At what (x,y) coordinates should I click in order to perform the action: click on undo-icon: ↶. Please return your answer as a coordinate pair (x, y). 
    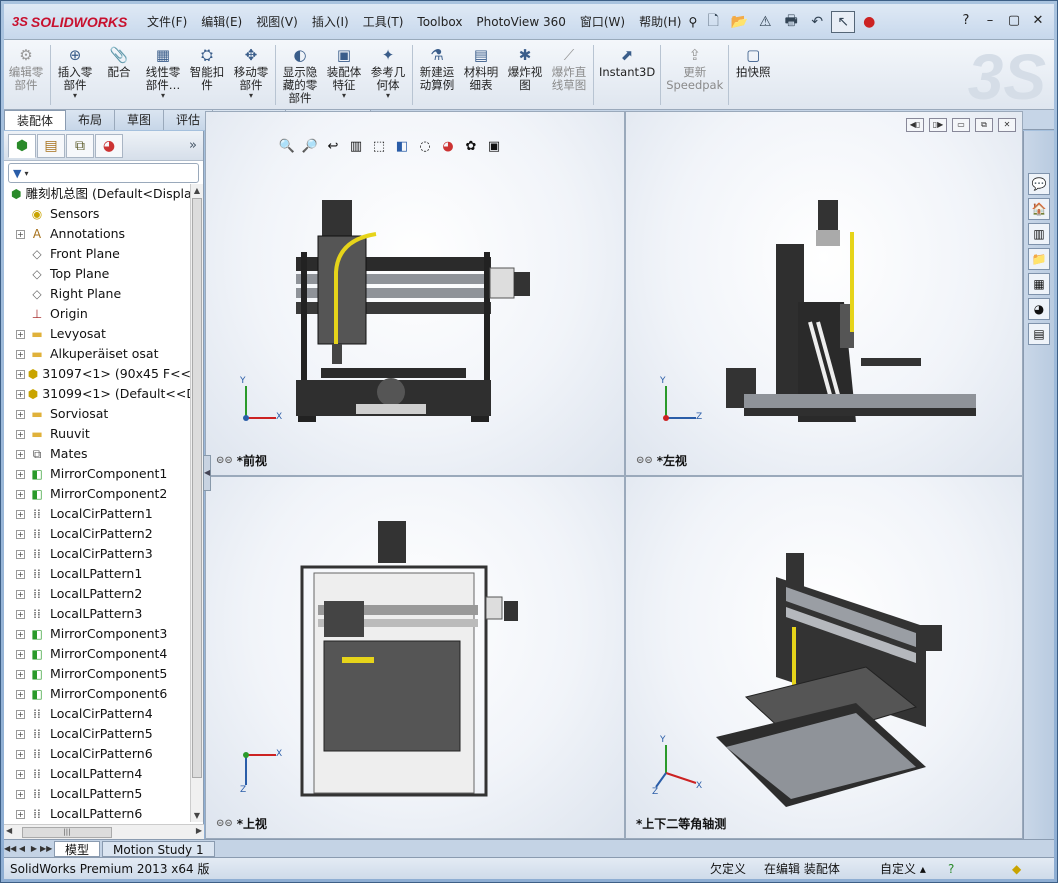
    Looking at the image, I should click on (817, 22).